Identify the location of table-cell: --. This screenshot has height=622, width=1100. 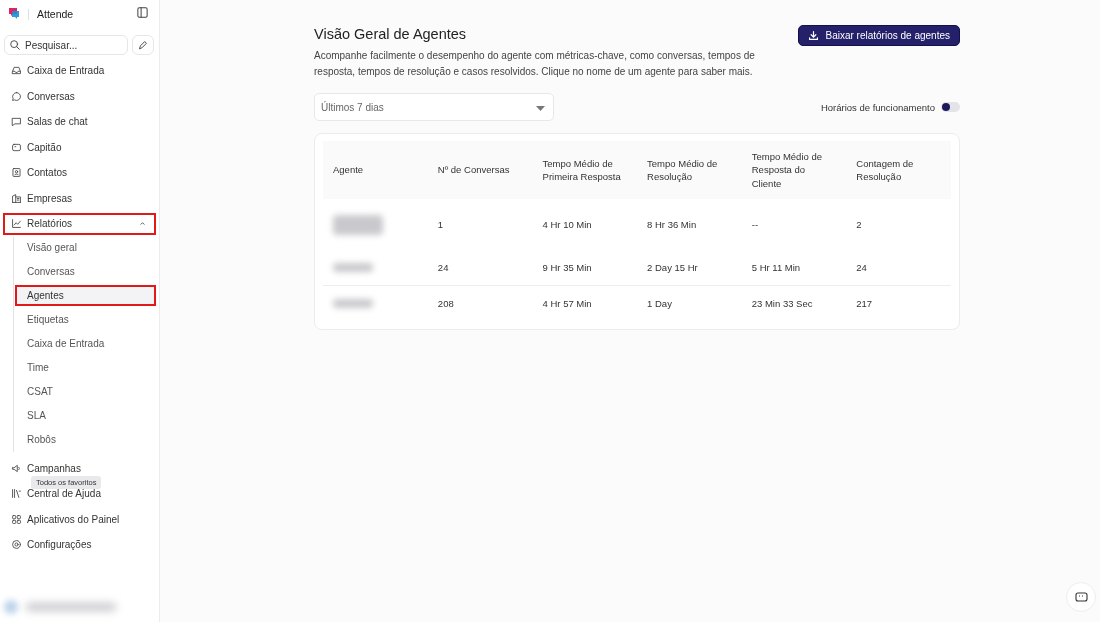
(794, 224).